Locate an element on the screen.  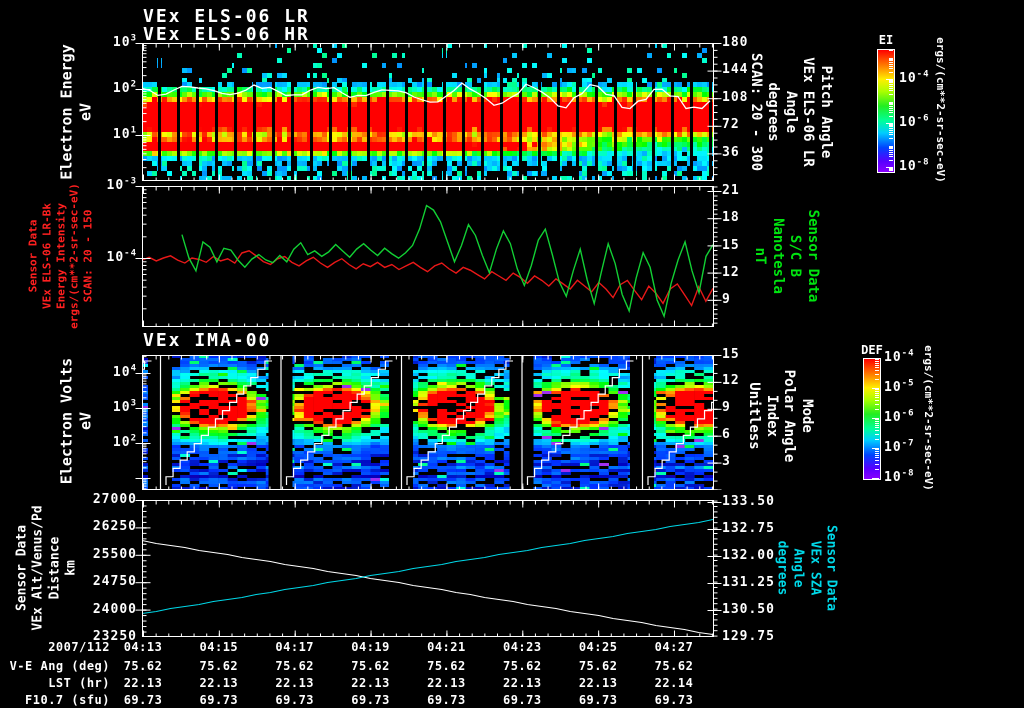
right-axis-tick-label: 129.75 is located at coordinates (748, 636).